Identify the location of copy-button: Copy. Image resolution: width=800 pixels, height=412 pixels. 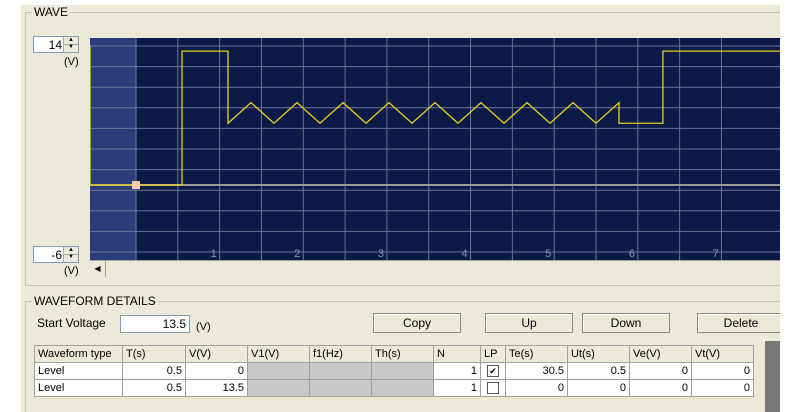
(417, 323).